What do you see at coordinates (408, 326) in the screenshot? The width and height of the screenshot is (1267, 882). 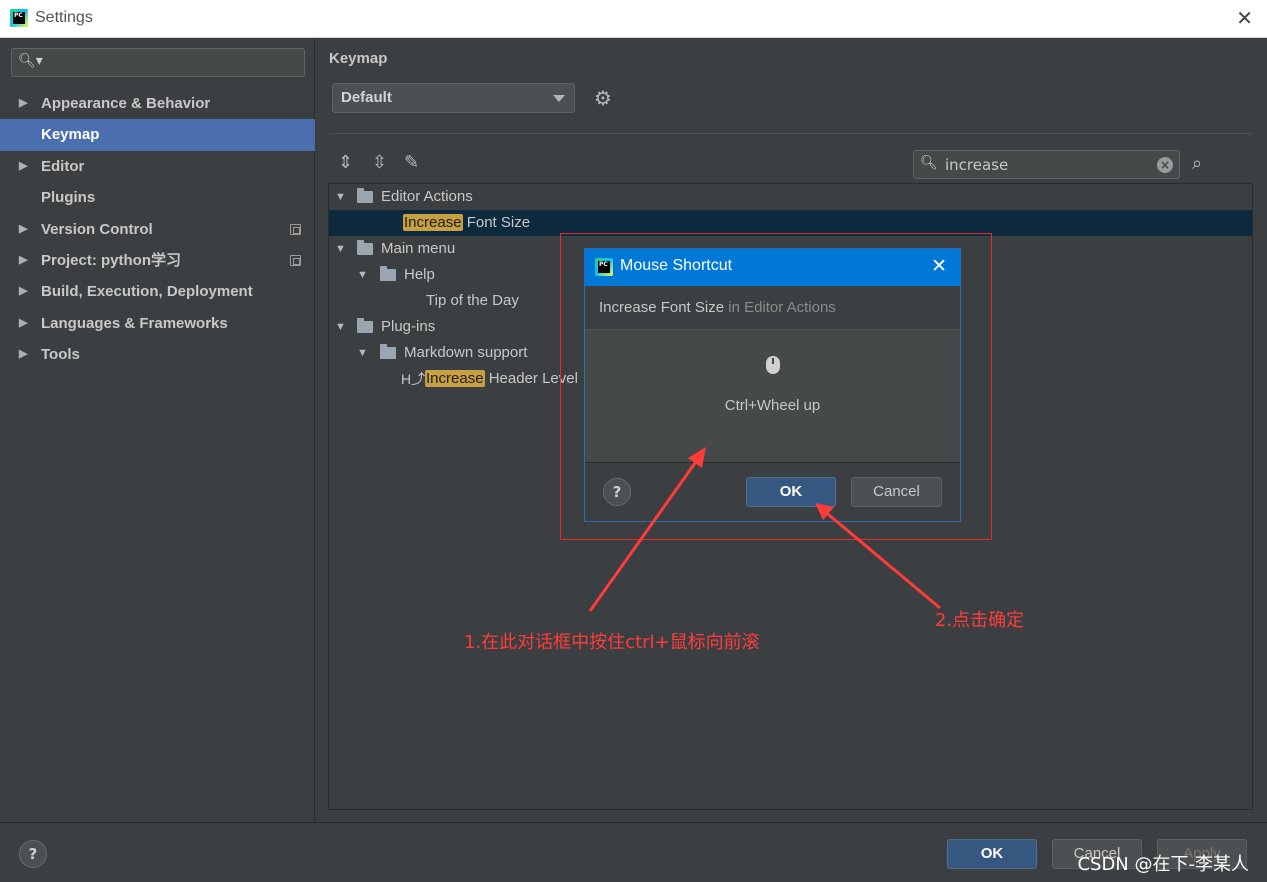 I see `tree-node-label: Plug-ins` at bounding box center [408, 326].